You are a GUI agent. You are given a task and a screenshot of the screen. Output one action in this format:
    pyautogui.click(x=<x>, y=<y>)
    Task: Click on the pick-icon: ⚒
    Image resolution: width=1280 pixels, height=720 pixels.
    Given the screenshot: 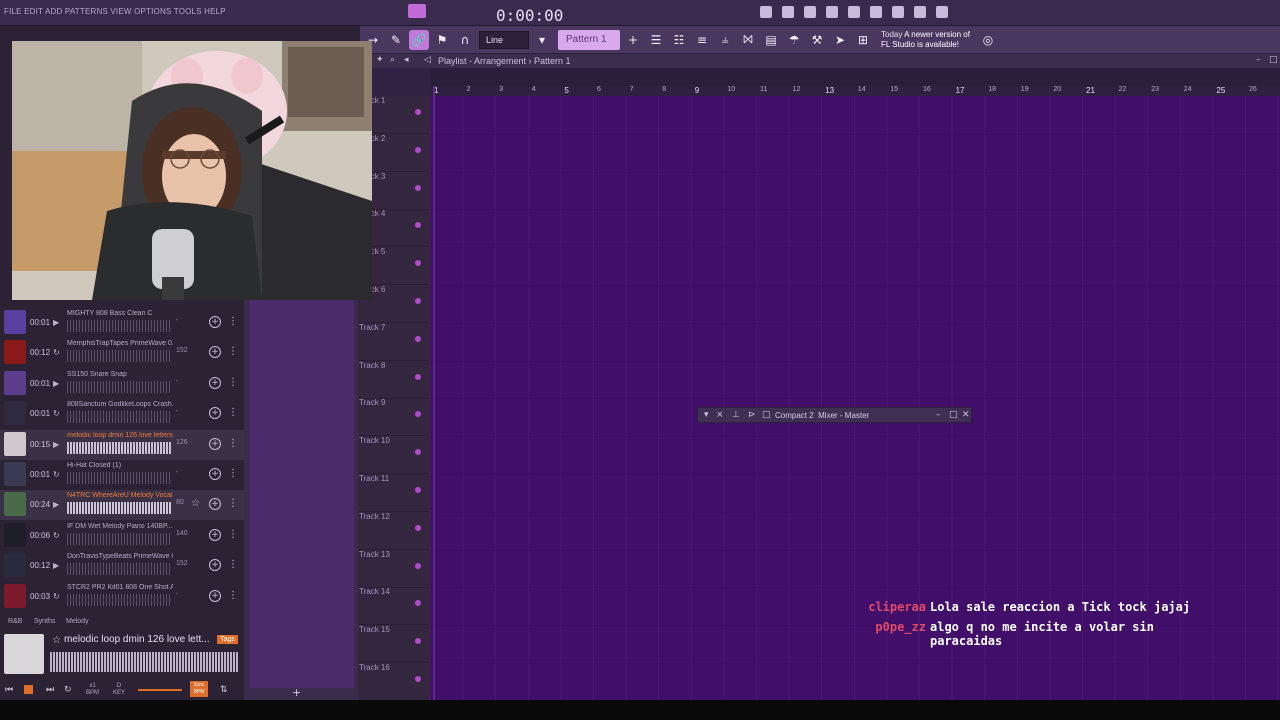 What is the action you would take?
    pyautogui.click(x=817, y=40)
    